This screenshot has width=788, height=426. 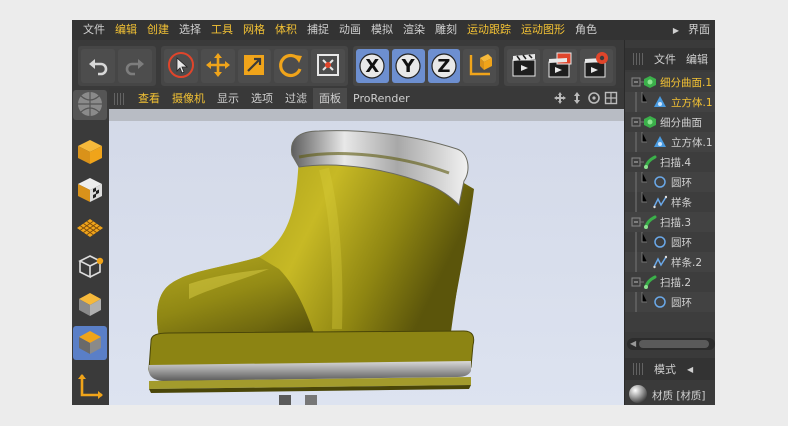 I want to click on tree-row: 细分曲面.1, so click(x=670, y=82).